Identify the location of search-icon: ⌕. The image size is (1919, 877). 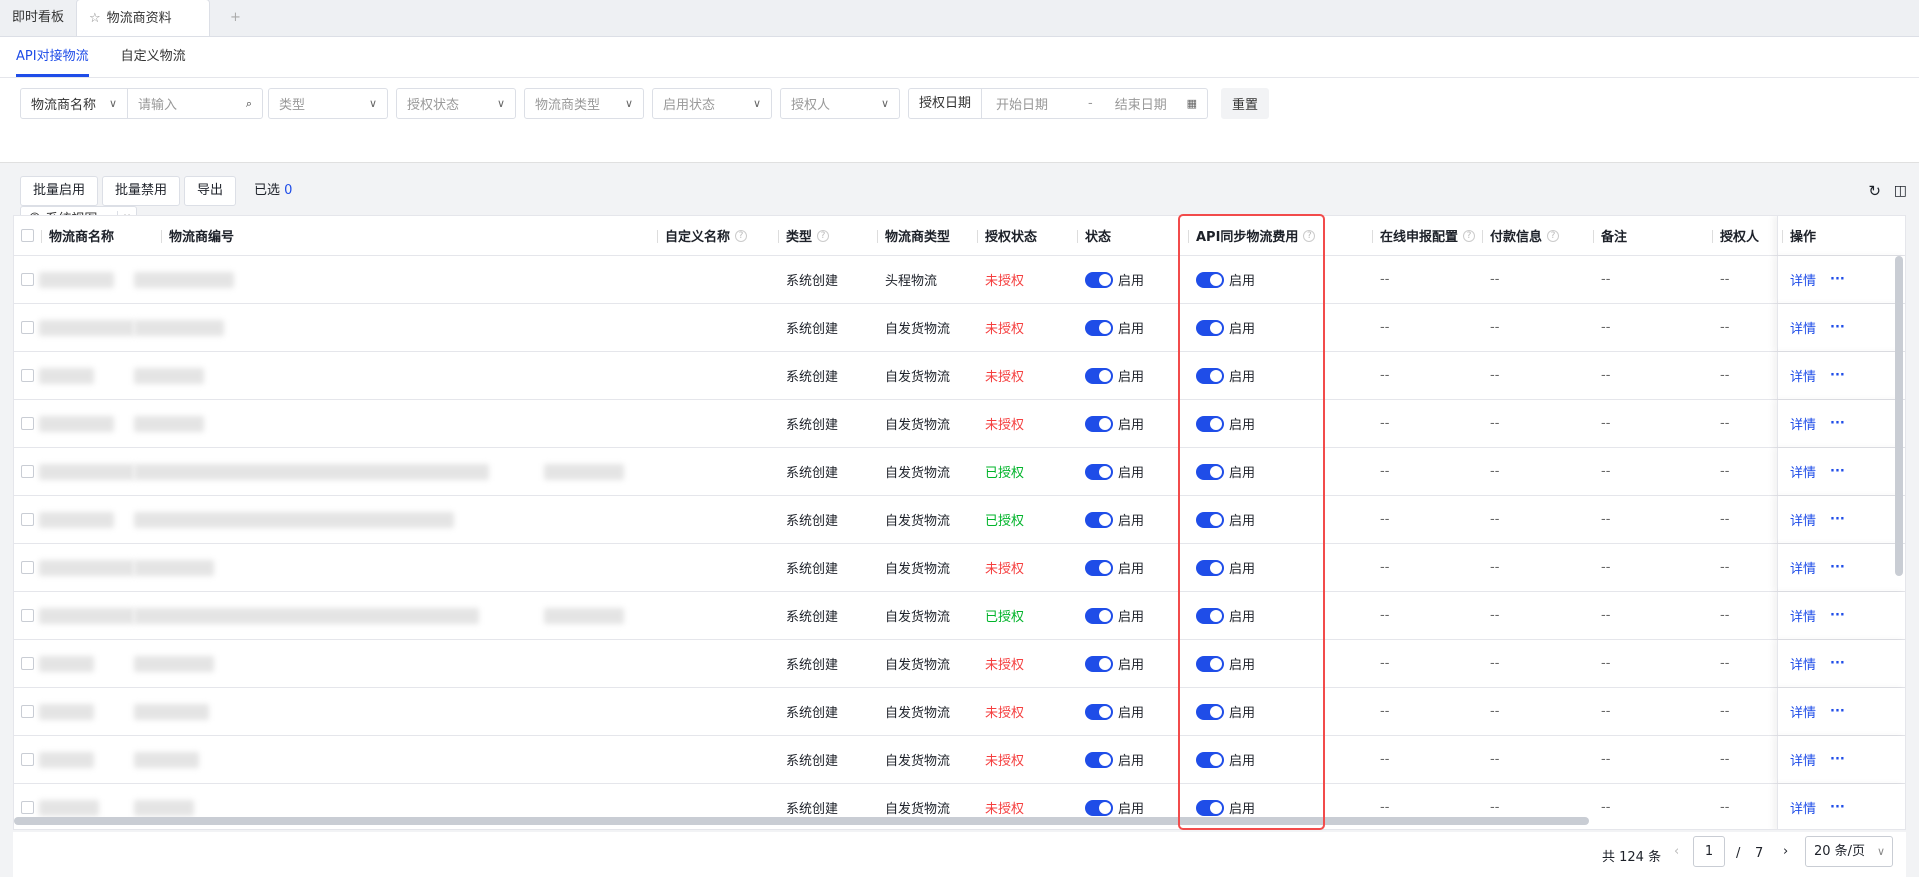
(249, 104).